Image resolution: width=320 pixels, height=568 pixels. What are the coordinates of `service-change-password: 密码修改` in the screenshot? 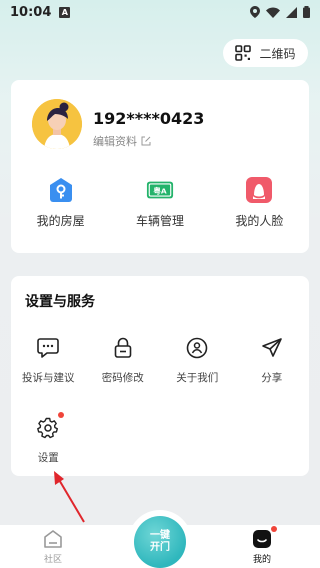 It's located at (123, 360).